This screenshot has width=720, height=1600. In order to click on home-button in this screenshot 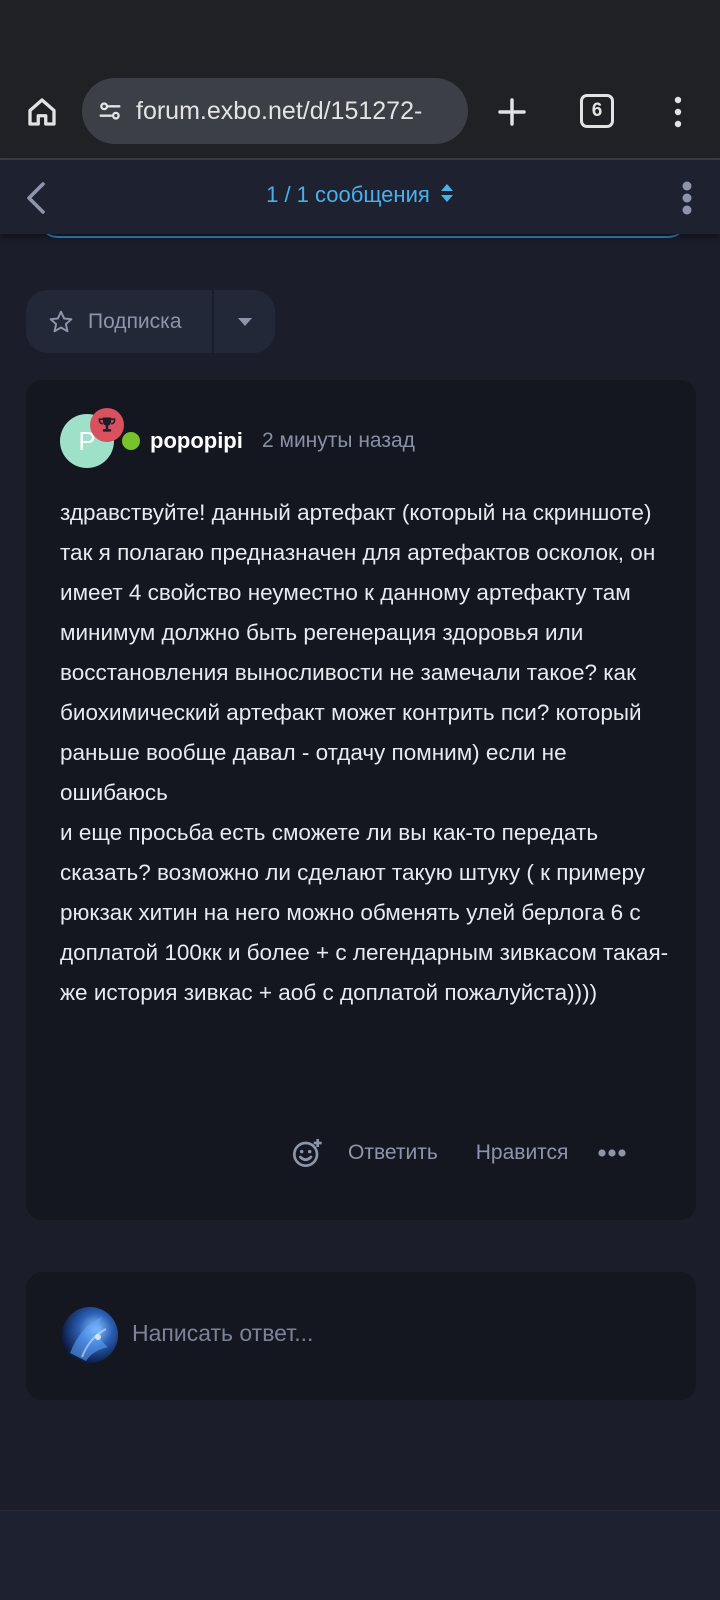, I will do `click(42, 112)`.